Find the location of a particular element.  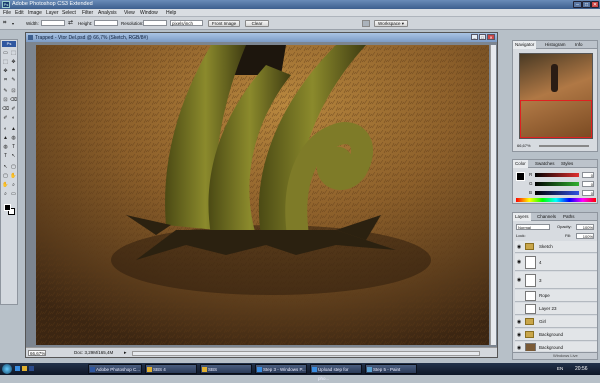

layer-row: ◉ 4 is located at coordinates (556, 262).